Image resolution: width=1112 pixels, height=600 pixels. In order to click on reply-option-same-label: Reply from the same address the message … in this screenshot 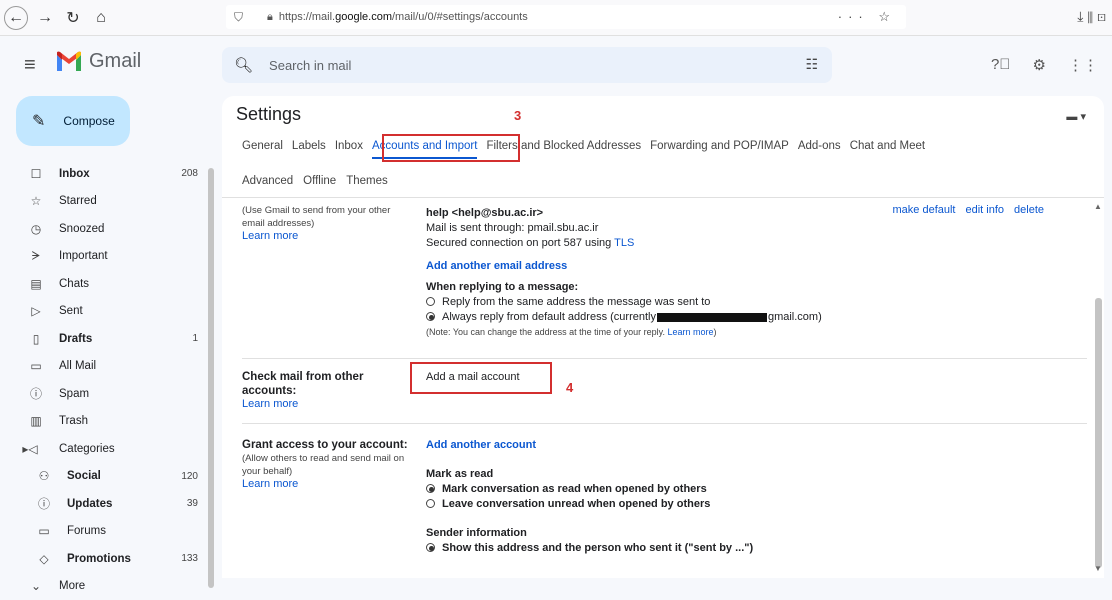, I will do `click(576, 302)`.